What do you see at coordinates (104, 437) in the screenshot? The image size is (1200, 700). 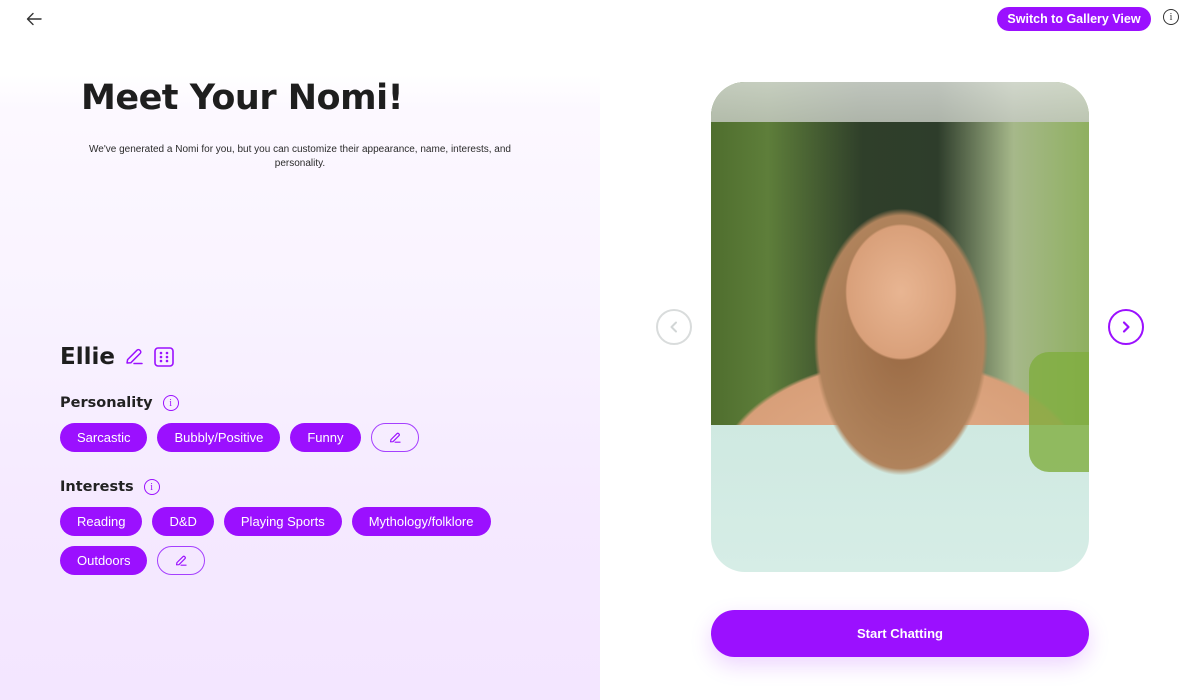 I see `personality-chip: Sarcastic` at bounding box center [104, 437].